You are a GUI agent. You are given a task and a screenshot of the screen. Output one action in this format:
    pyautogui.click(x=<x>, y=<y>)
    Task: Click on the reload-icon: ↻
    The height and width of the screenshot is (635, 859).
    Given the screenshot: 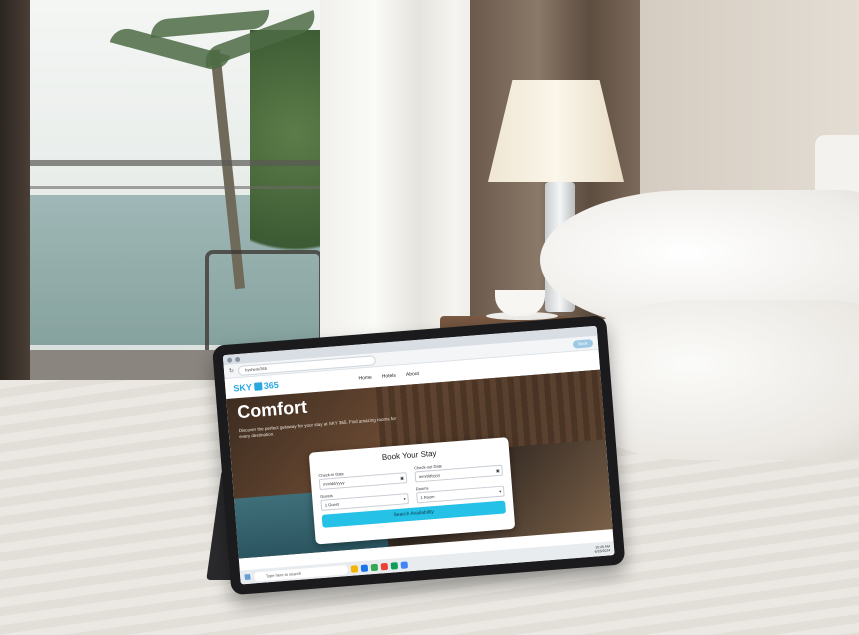 What is the action you would take?
    pyautogui.click(x=231, y=370)
    